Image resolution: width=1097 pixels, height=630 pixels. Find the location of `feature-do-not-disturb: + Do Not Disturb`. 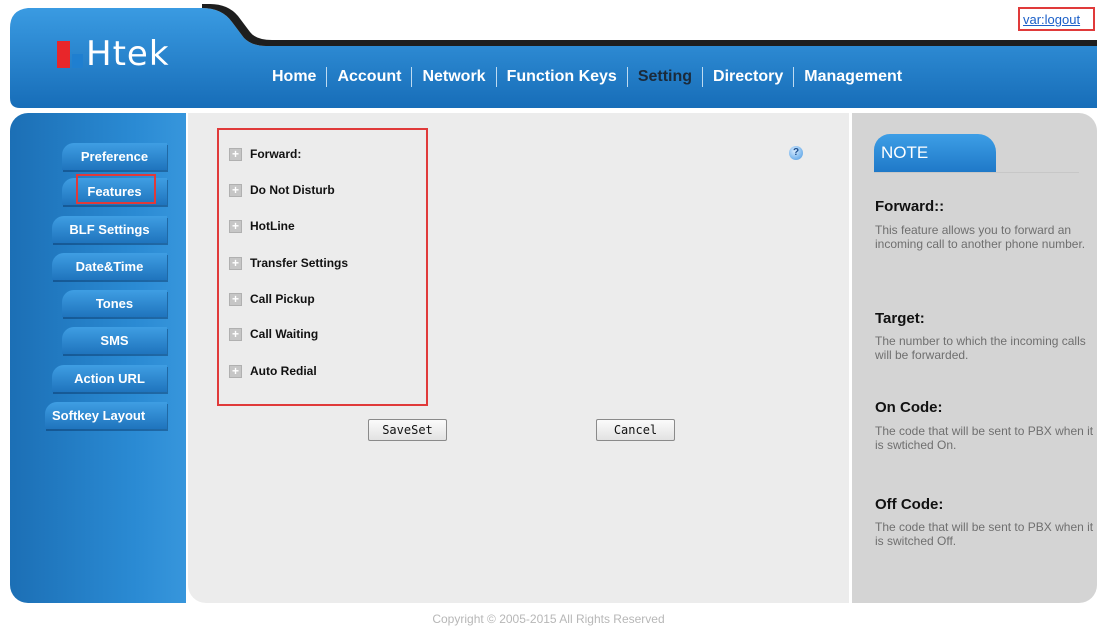

feature-do-not-disturb: + Do Not Disturb is located at coordinates (282, 190).